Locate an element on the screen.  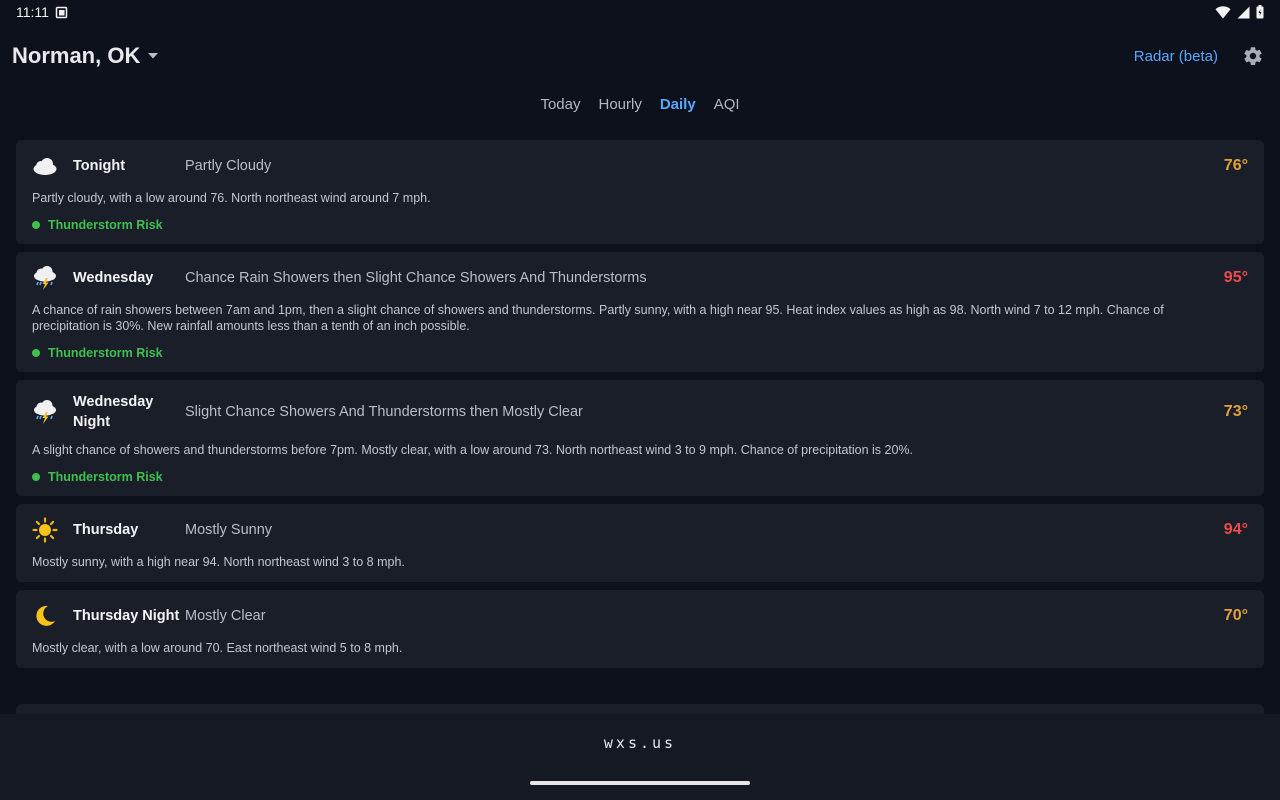
status-time: 11:11 is located at coordinates (32, 12).